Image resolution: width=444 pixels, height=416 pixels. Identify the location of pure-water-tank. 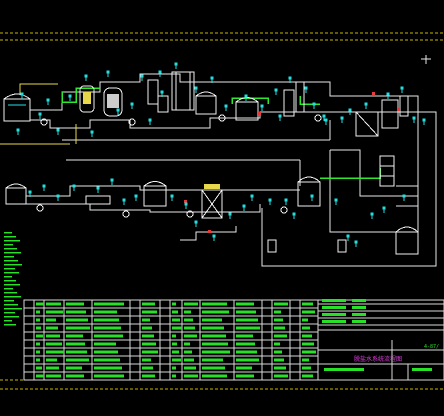
(309, 191).